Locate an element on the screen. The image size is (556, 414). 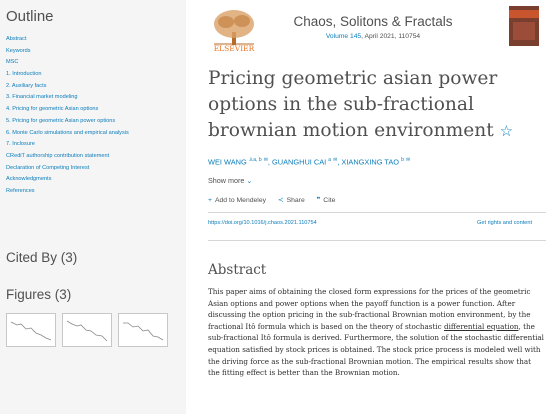
share-button: ≺ Share is located at coordinates (291, 200).